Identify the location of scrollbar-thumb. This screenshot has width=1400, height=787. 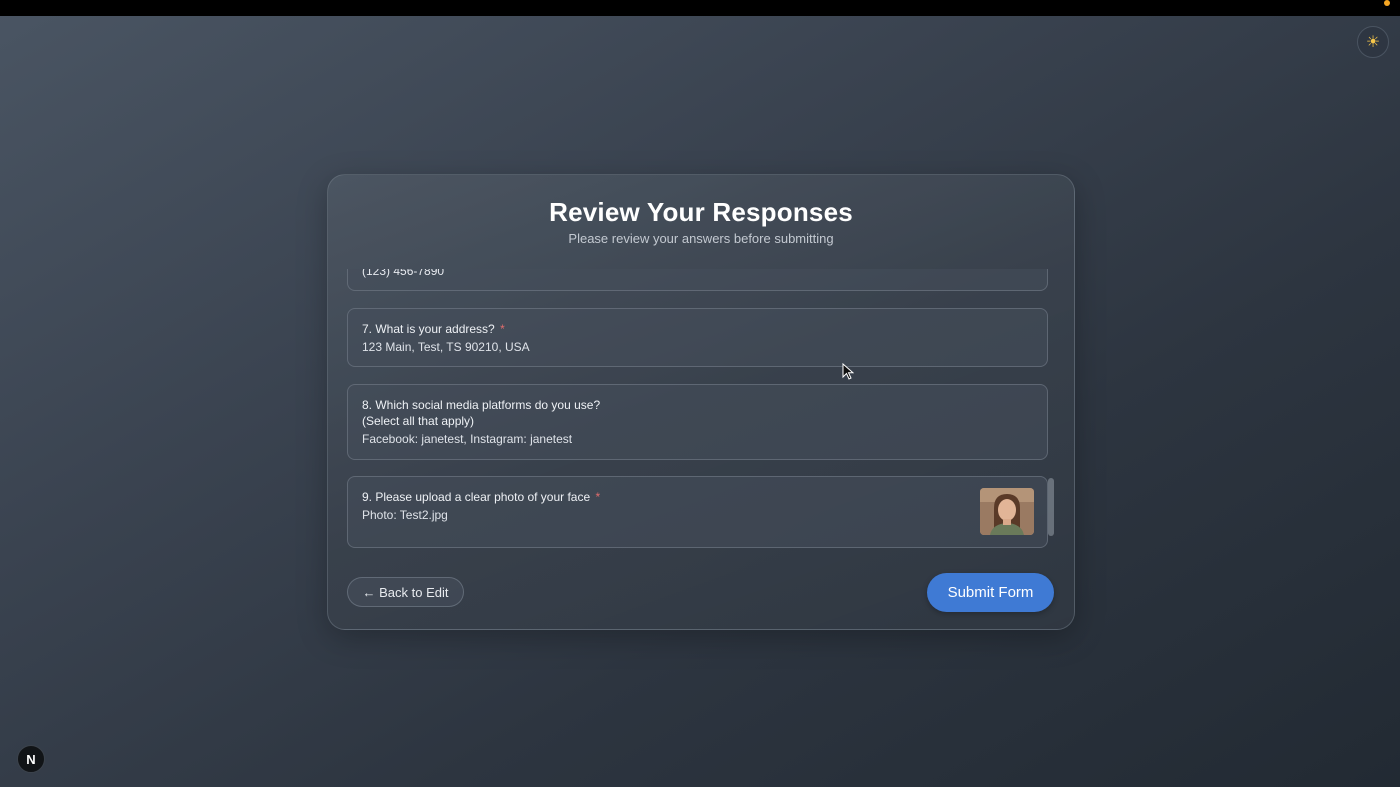
(1051, 507).